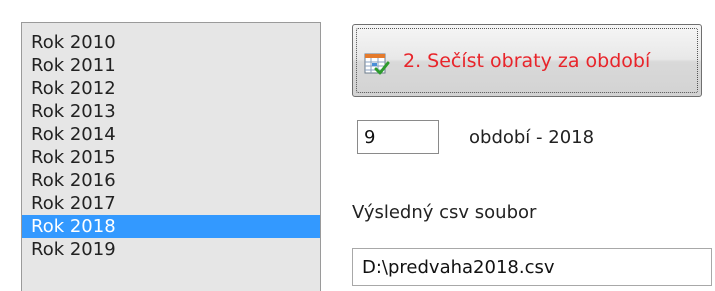 Image resolution: width=715 pixels, height=291 pixels. I want to click on list-item: Rok 2014, so click(171, 134).